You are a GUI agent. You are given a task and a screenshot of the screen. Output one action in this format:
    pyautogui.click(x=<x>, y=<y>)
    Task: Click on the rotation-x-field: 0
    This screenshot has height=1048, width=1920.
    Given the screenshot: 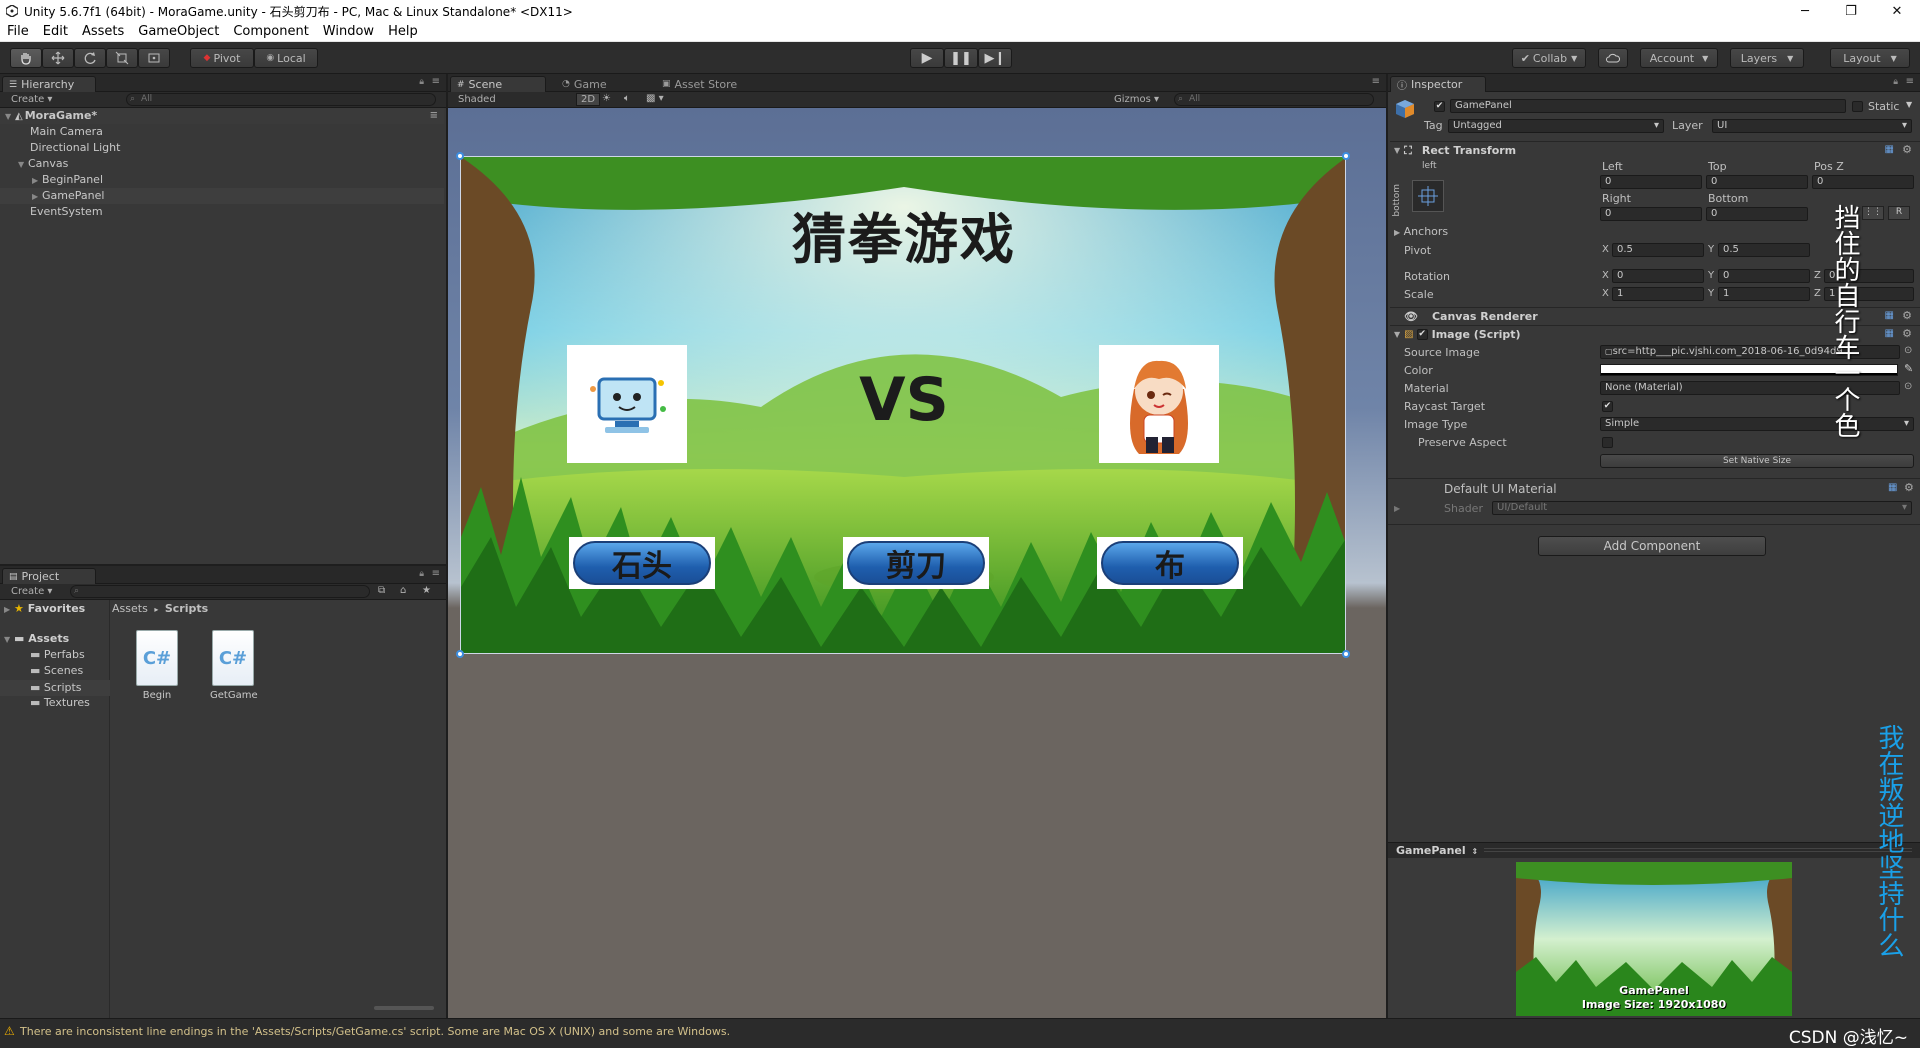 What is the action you would take?
    pyautogui.click(x=1658, y=276)
    